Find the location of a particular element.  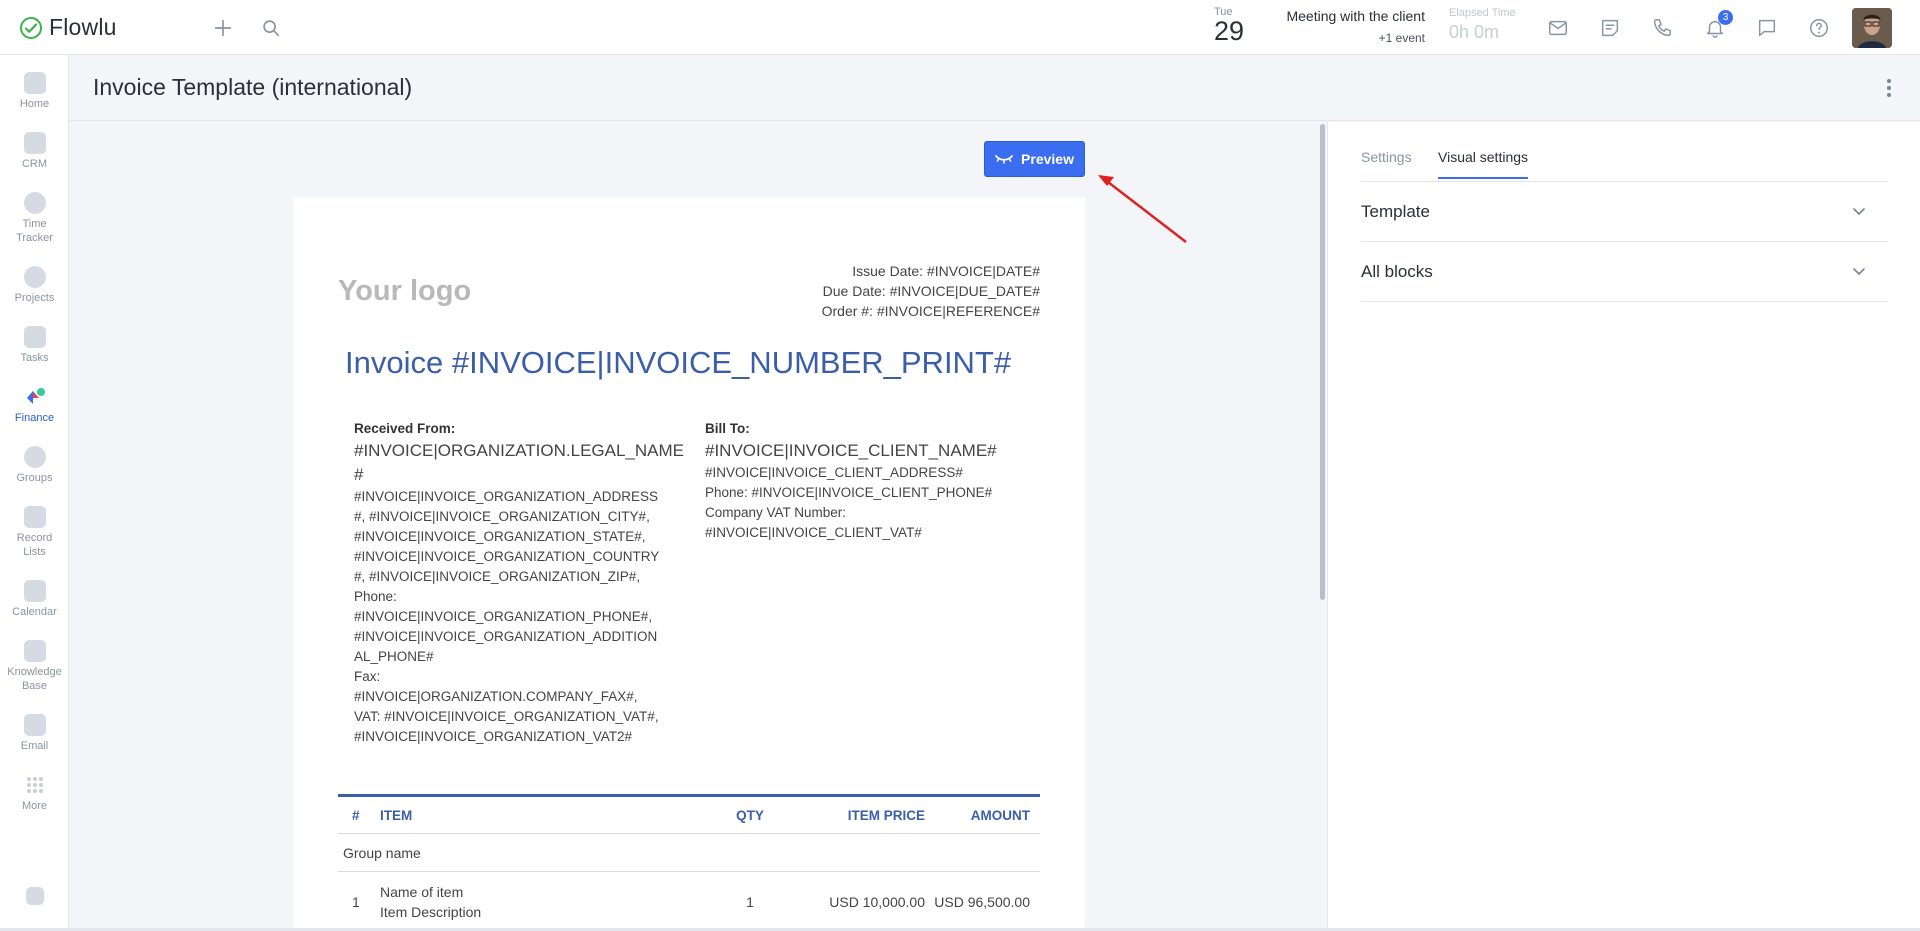

calendar-date: Tue 29 is located at coordinates (1234, 26).